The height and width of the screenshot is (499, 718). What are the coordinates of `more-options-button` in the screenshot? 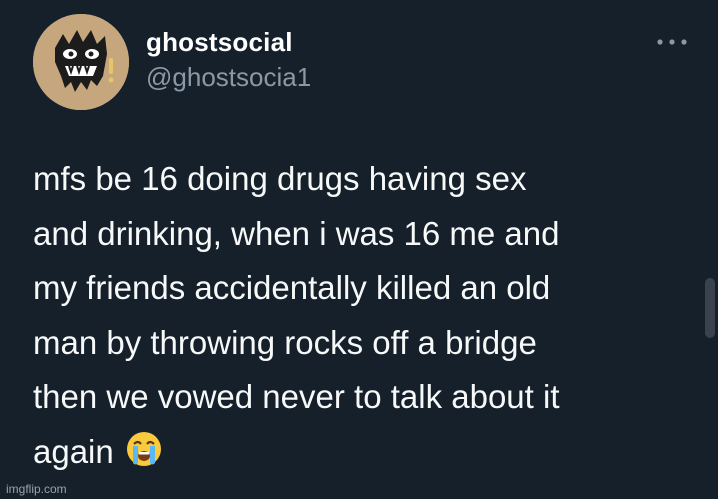 It's located at (672, 42).